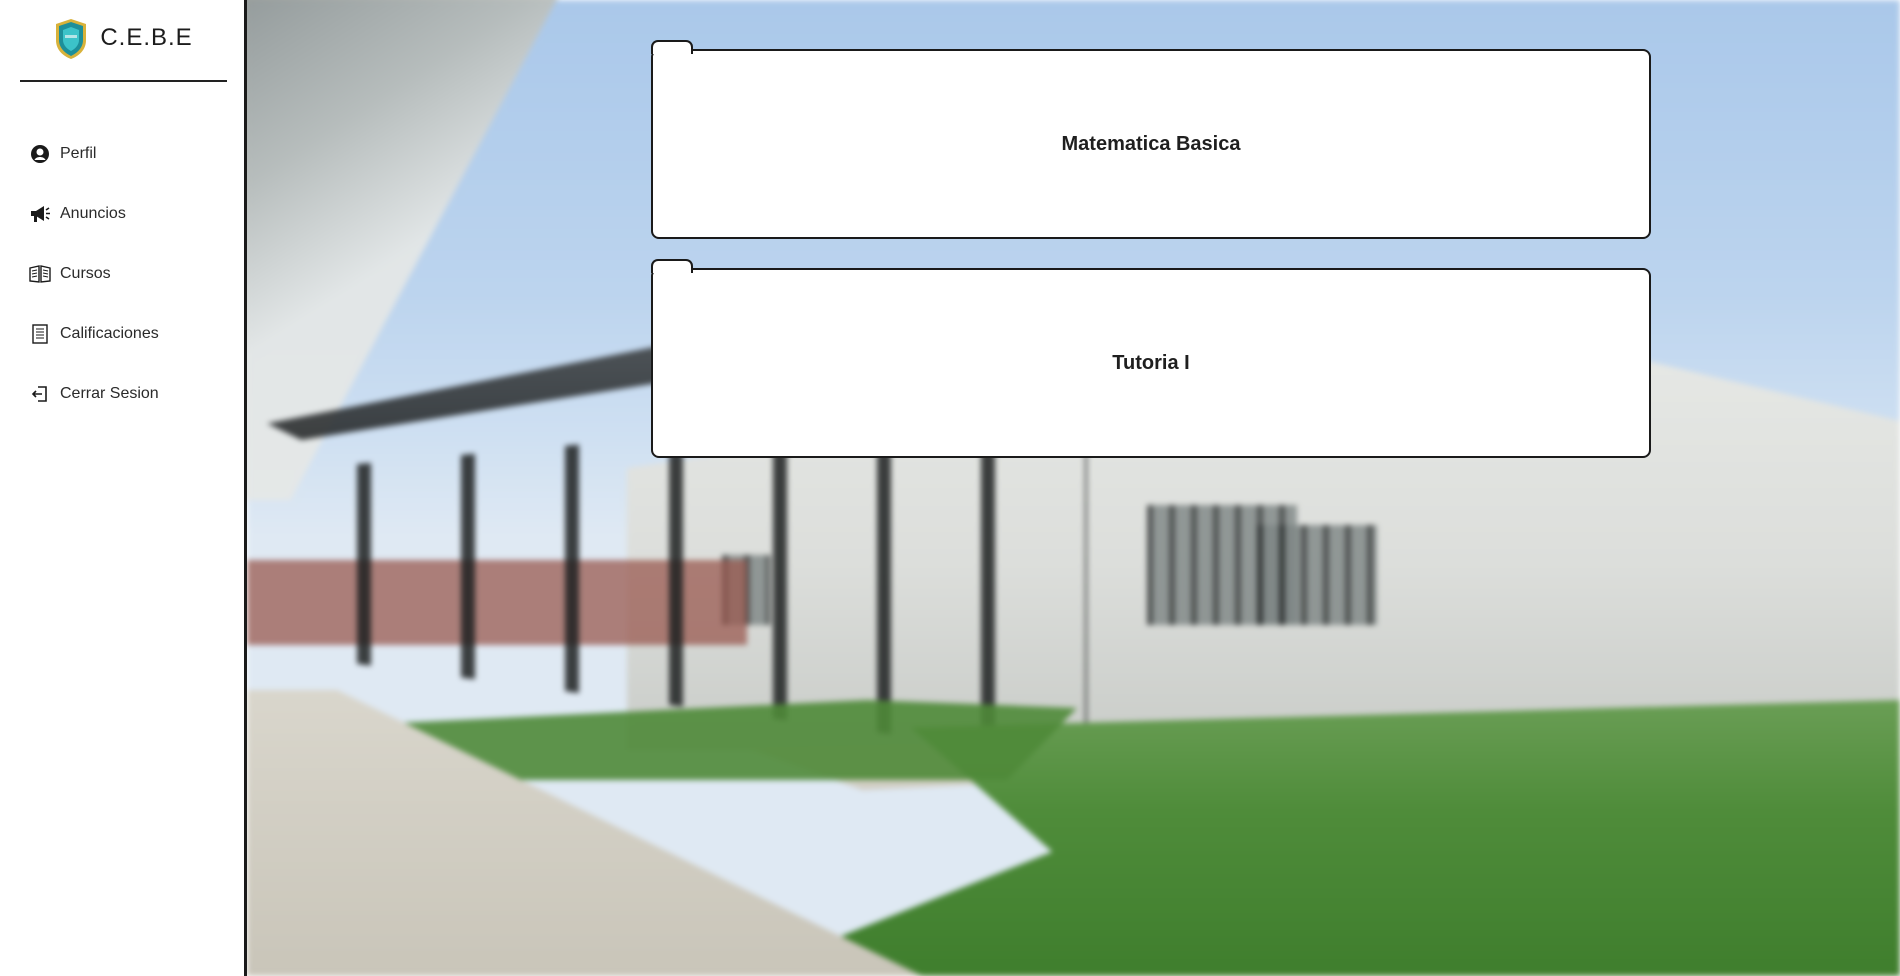  I want to click on megaphone-icon, so click(40, 214).